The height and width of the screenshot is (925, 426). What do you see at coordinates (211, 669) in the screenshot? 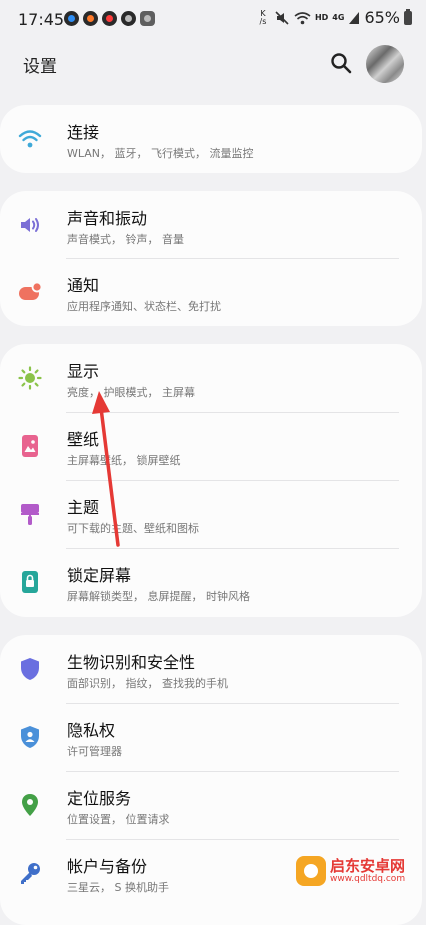
I see `settings-item-biometrics: 生物识别和安全性 面部识别， 指纹， 查找我的手机` at bounding box center [211, 669].